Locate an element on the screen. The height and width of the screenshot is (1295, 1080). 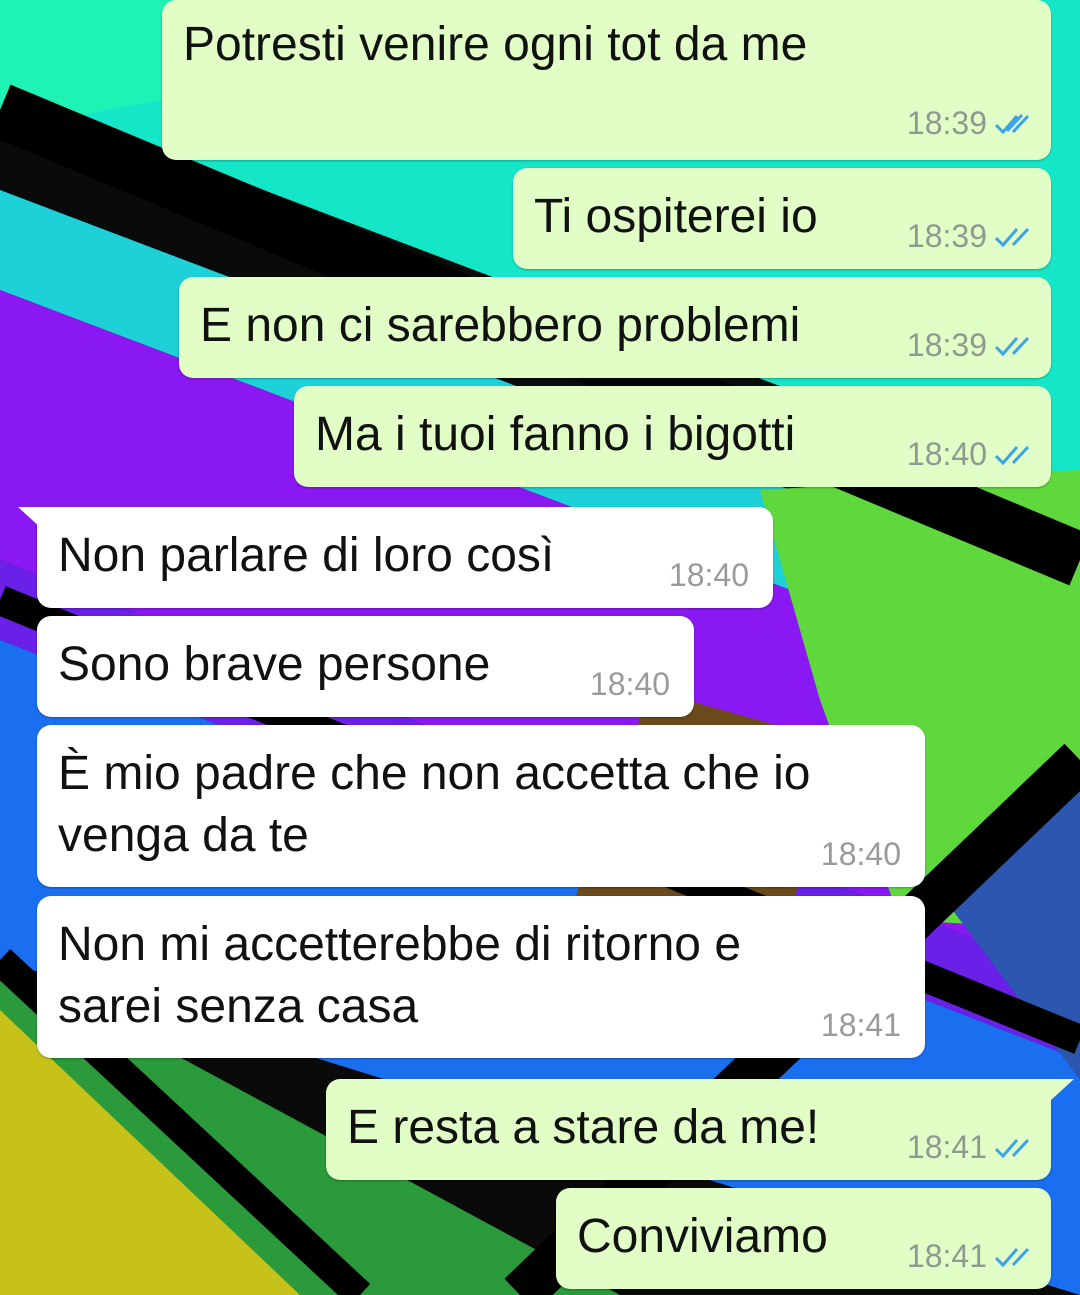
message-text: Sono brave persone is located at coordinates (274, 664).